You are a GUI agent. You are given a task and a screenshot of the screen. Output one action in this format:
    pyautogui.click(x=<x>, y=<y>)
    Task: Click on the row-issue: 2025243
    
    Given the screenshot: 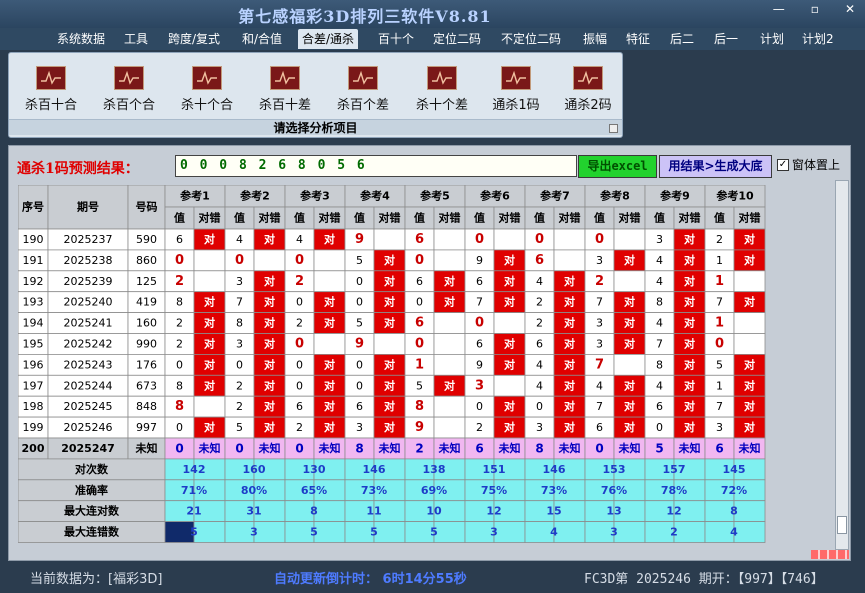 What is the action you would take?
    pyautogui.click(x=88, y=364)
    